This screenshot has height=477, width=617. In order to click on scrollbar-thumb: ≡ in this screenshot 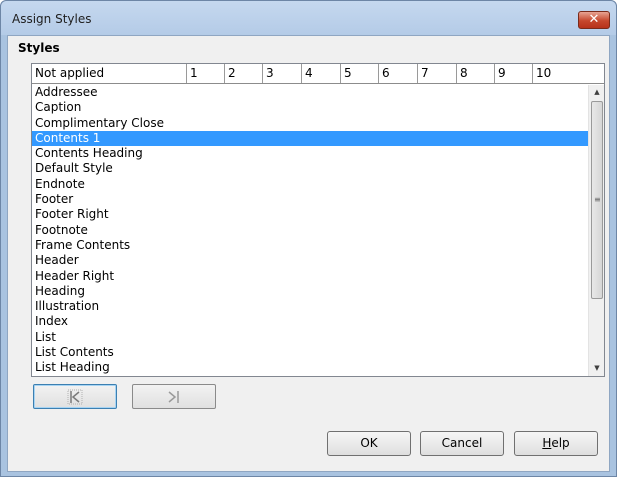, I will do `click(597, 200)`.